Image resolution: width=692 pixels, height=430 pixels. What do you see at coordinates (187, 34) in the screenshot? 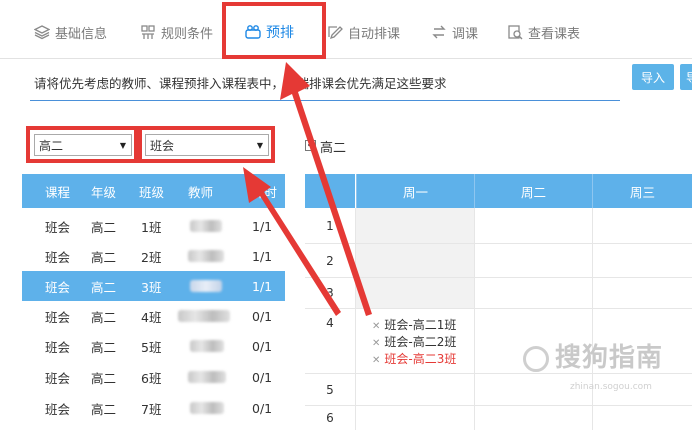
I see `nav-tab-label: 规则条件` at bounding box center [187, 34].